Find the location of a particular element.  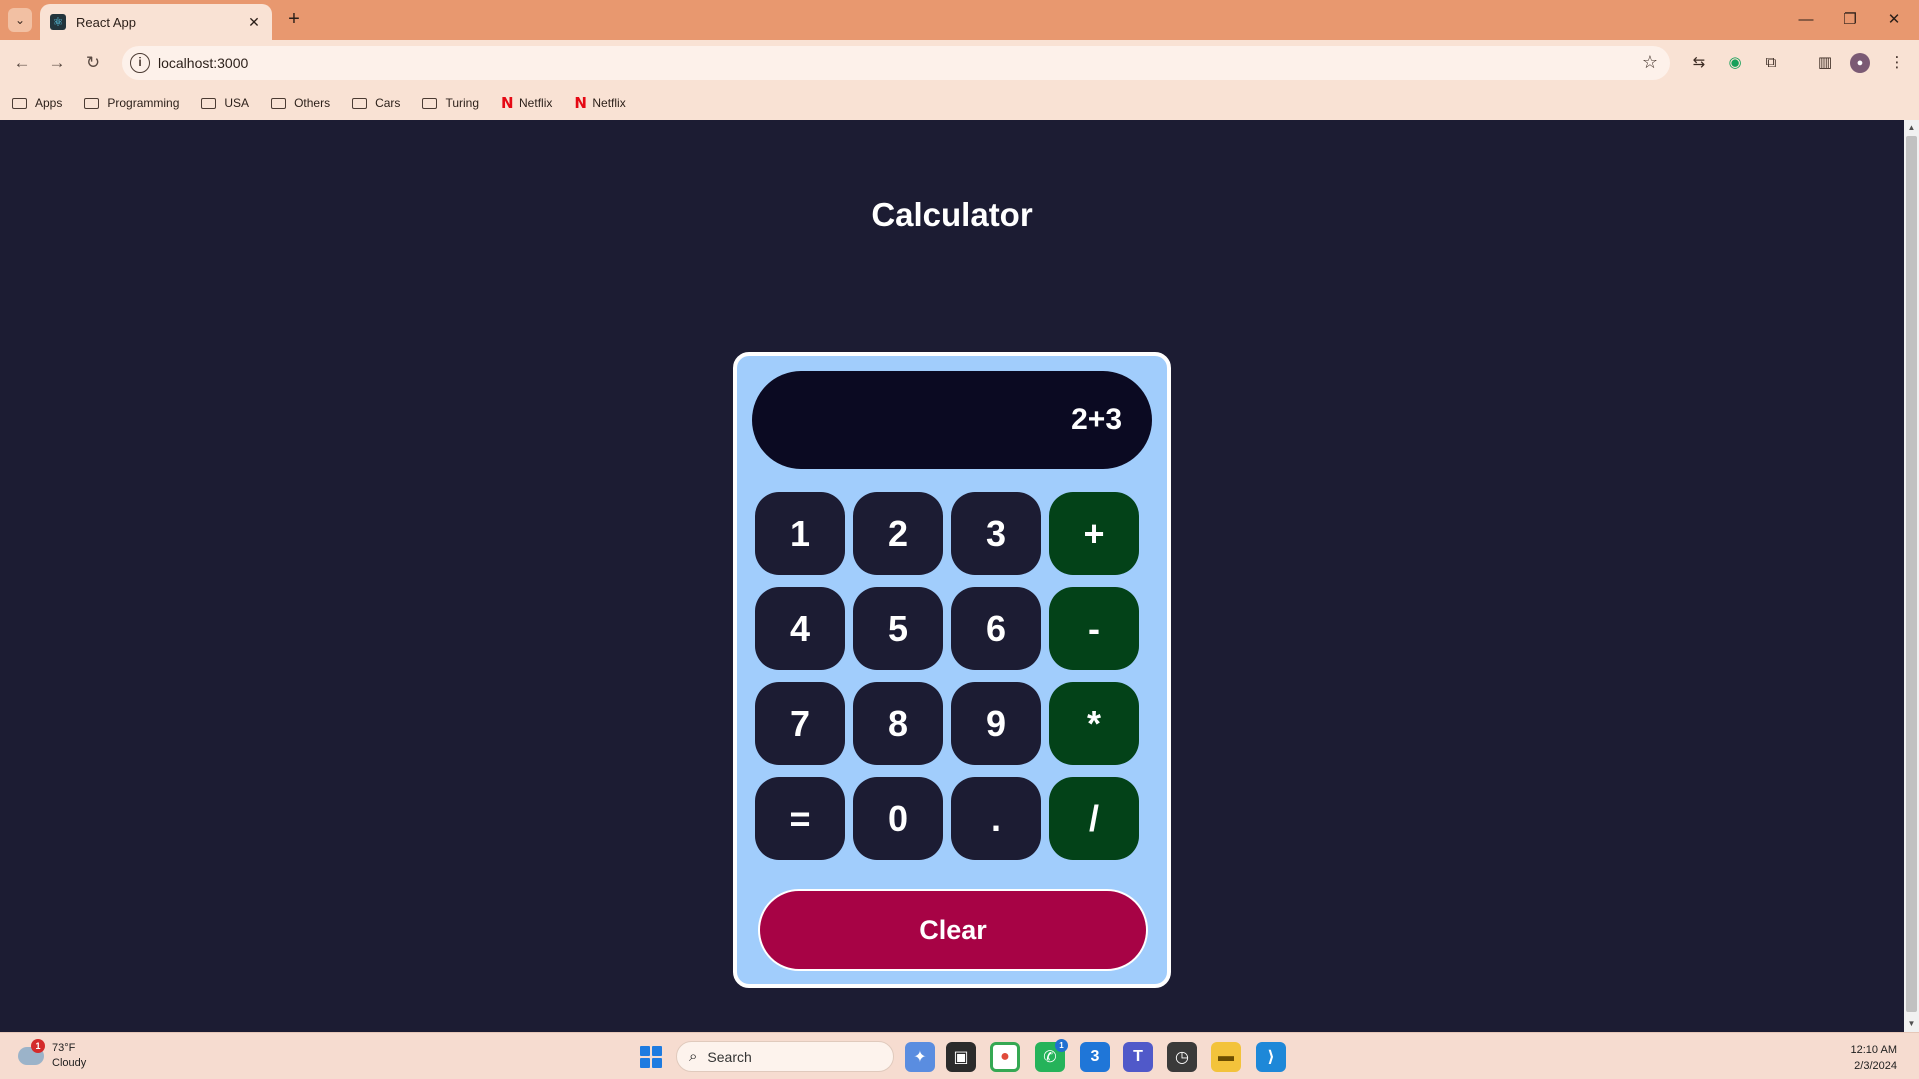

page-title: Calculator is located at coordinates (952, 214).